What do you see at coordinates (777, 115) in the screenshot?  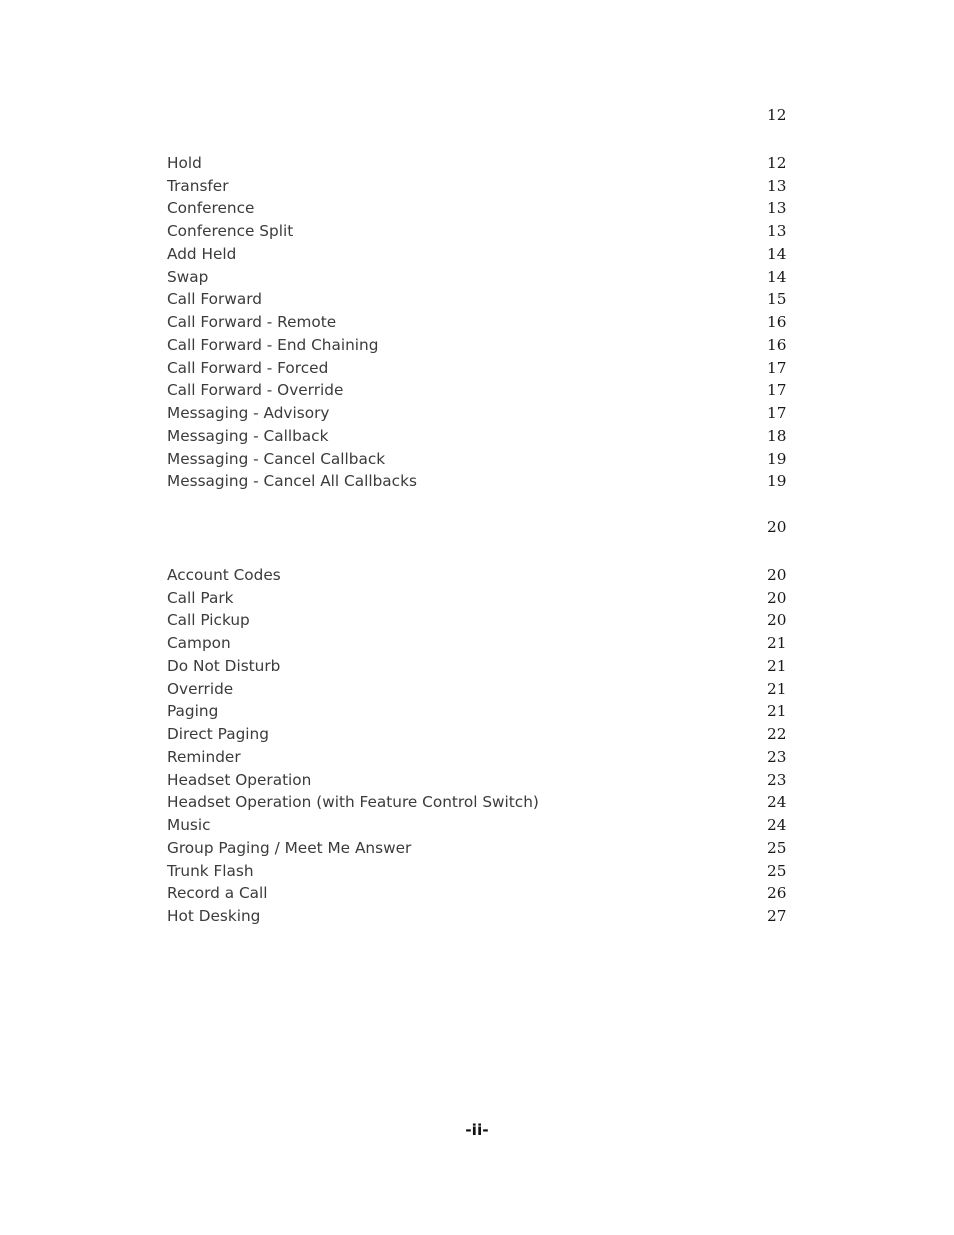 I see `toc-section-heading-page: 12` at bounding box center [777, 115].